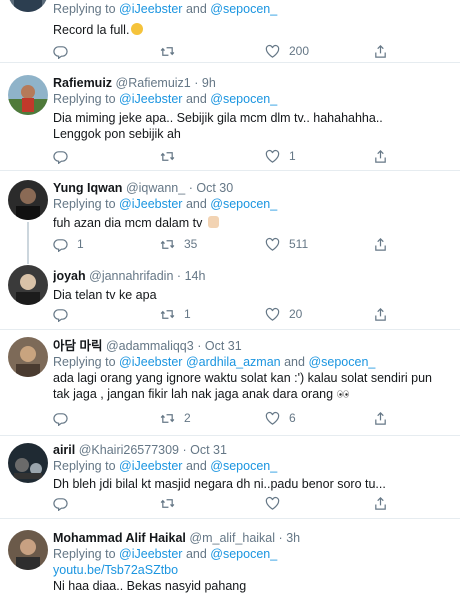 The height and width of the screenshot is (596, 460). I want to click on display-name: joyah, so click(69, 276).